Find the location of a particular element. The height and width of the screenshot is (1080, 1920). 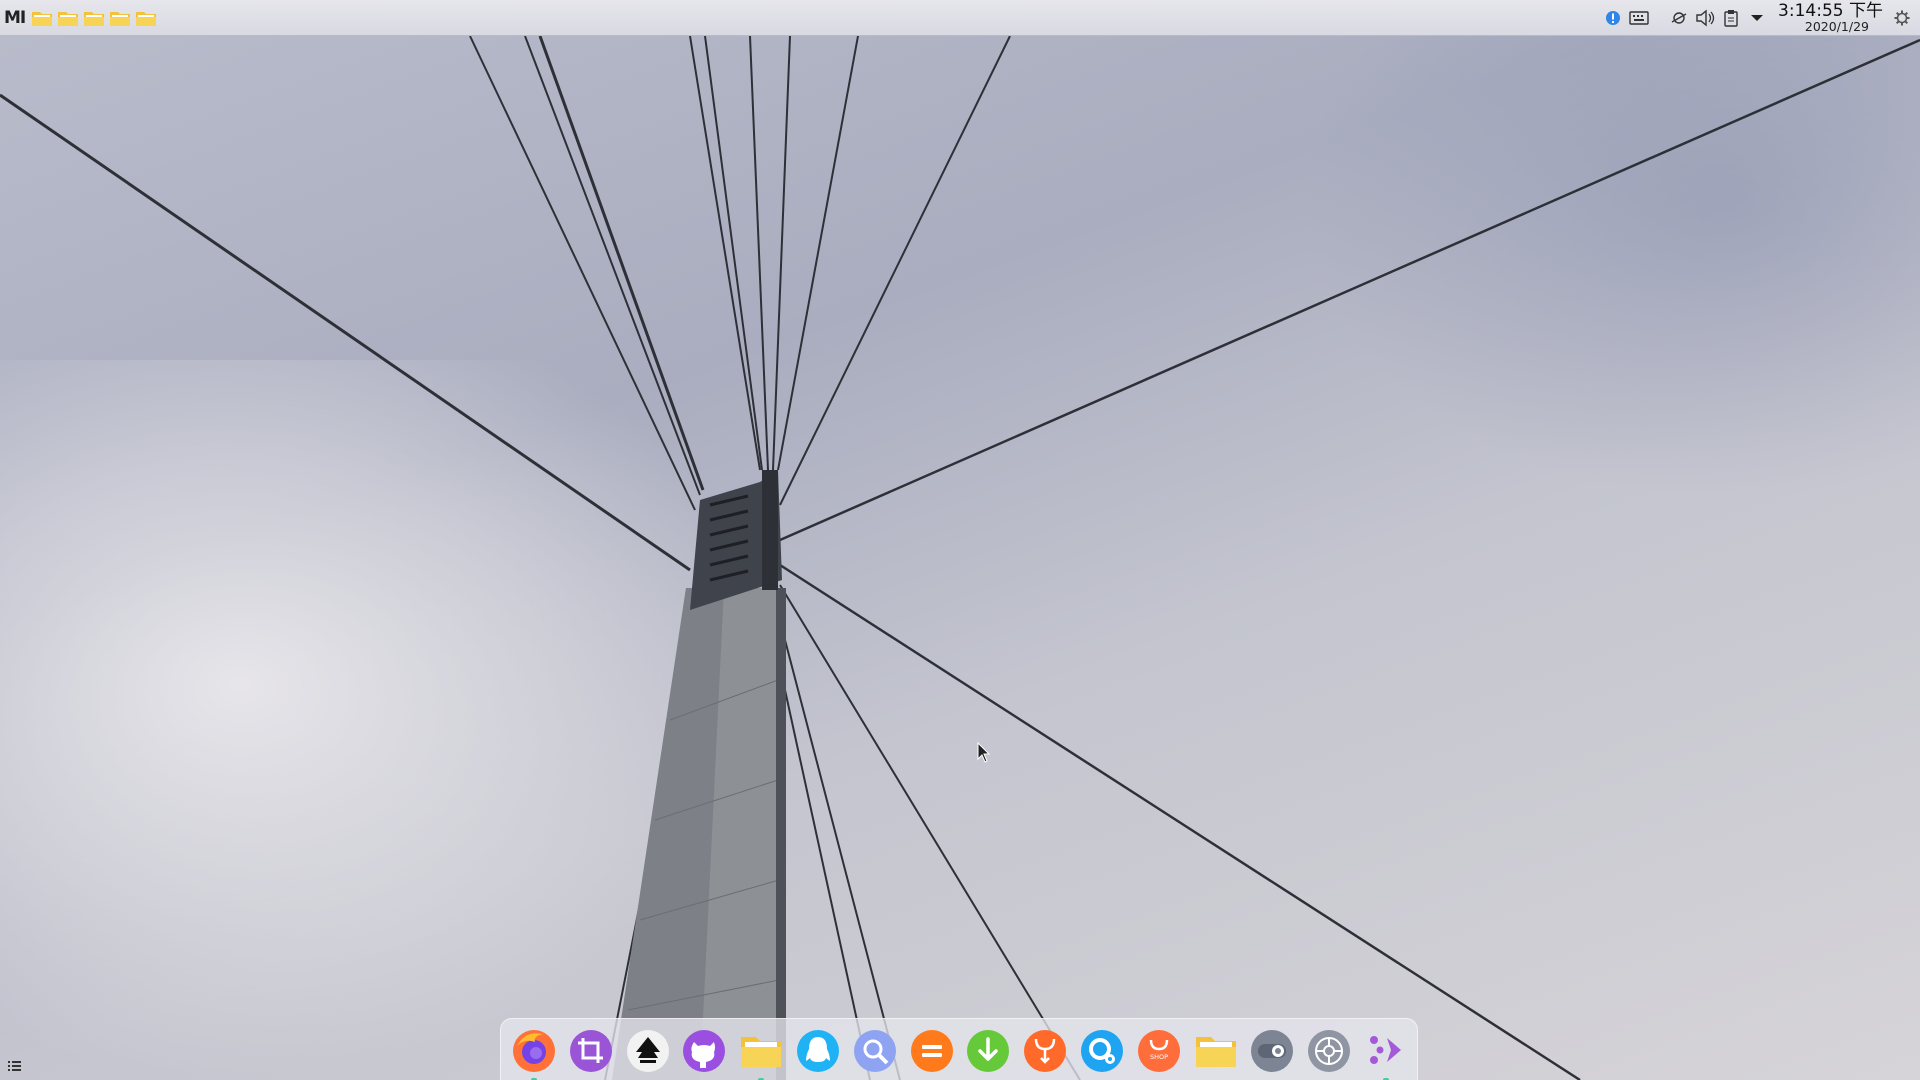

dock-item-folders is located at coordinates (1216, 1051).